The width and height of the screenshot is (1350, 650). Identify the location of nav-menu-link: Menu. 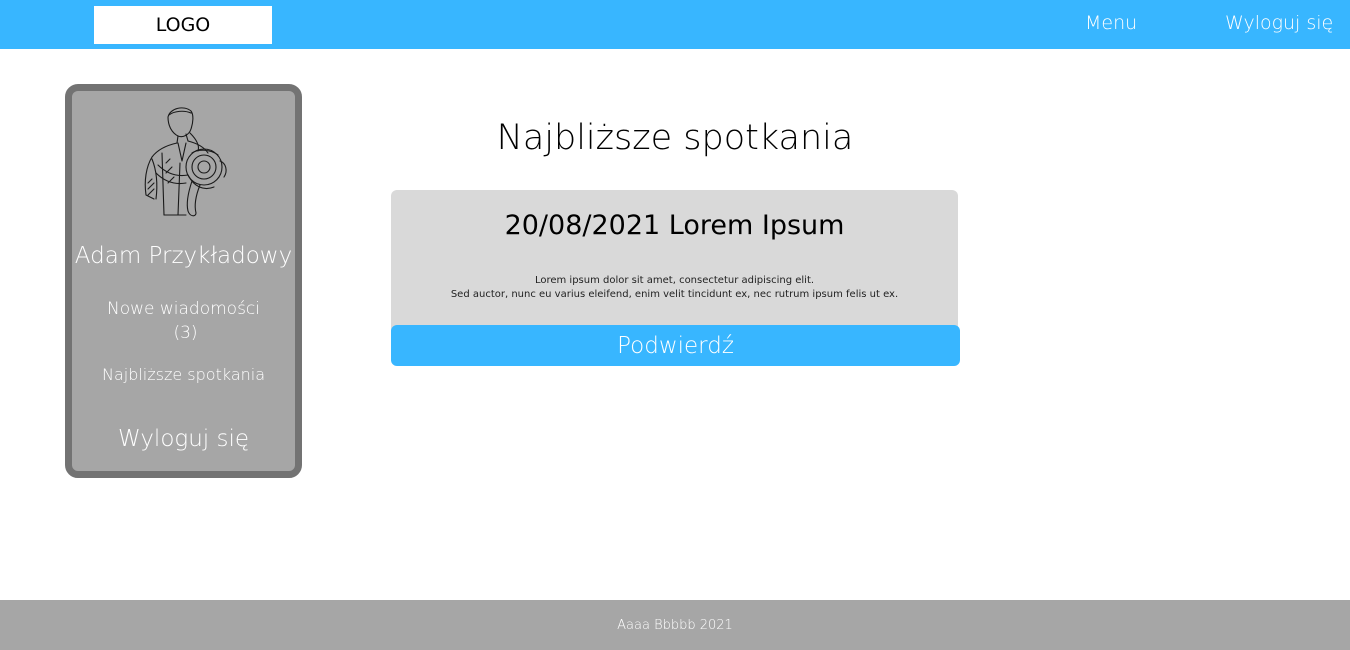
(1111, 23).